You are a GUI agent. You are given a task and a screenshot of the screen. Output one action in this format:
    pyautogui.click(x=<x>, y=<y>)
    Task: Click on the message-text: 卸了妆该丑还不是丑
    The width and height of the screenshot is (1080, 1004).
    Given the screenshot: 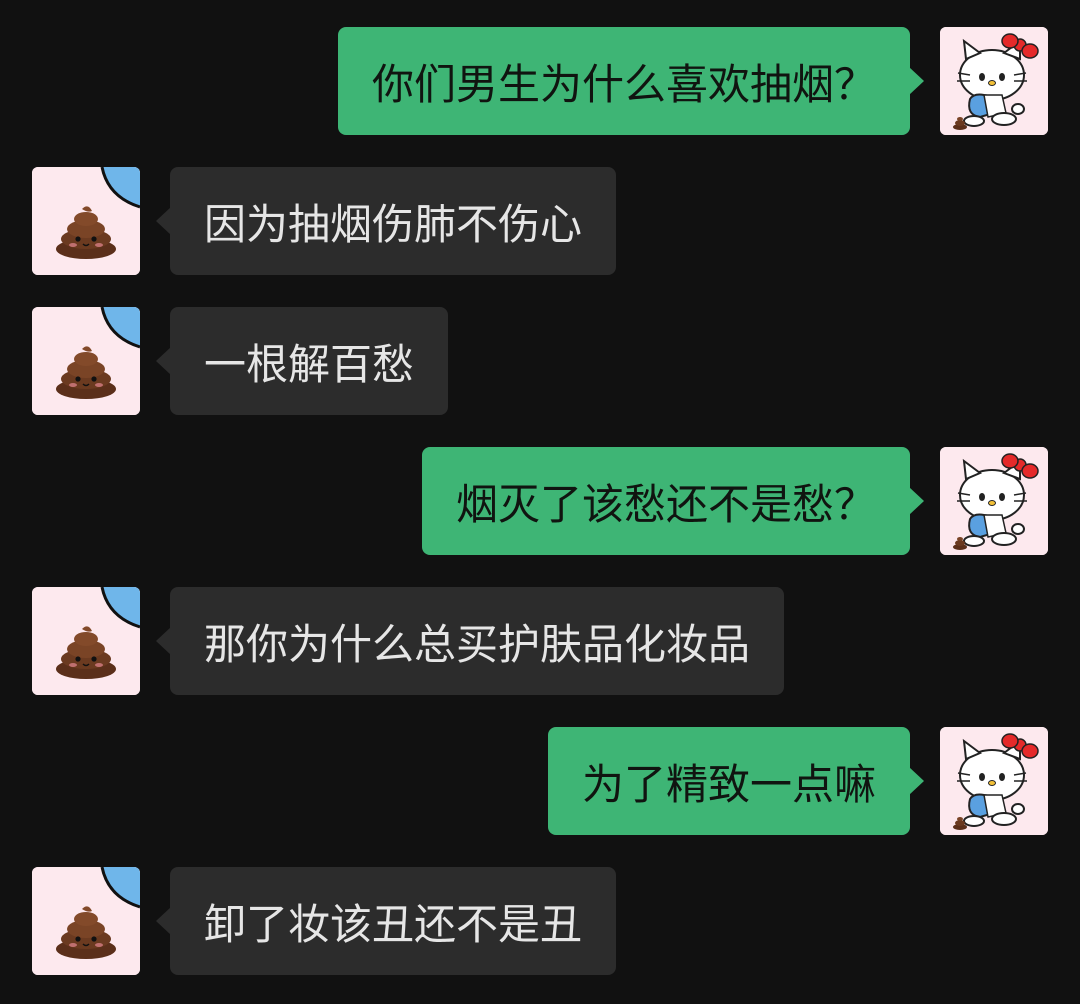 What is the action you would take?
    pyautogui.click(x=393, y=924)
    